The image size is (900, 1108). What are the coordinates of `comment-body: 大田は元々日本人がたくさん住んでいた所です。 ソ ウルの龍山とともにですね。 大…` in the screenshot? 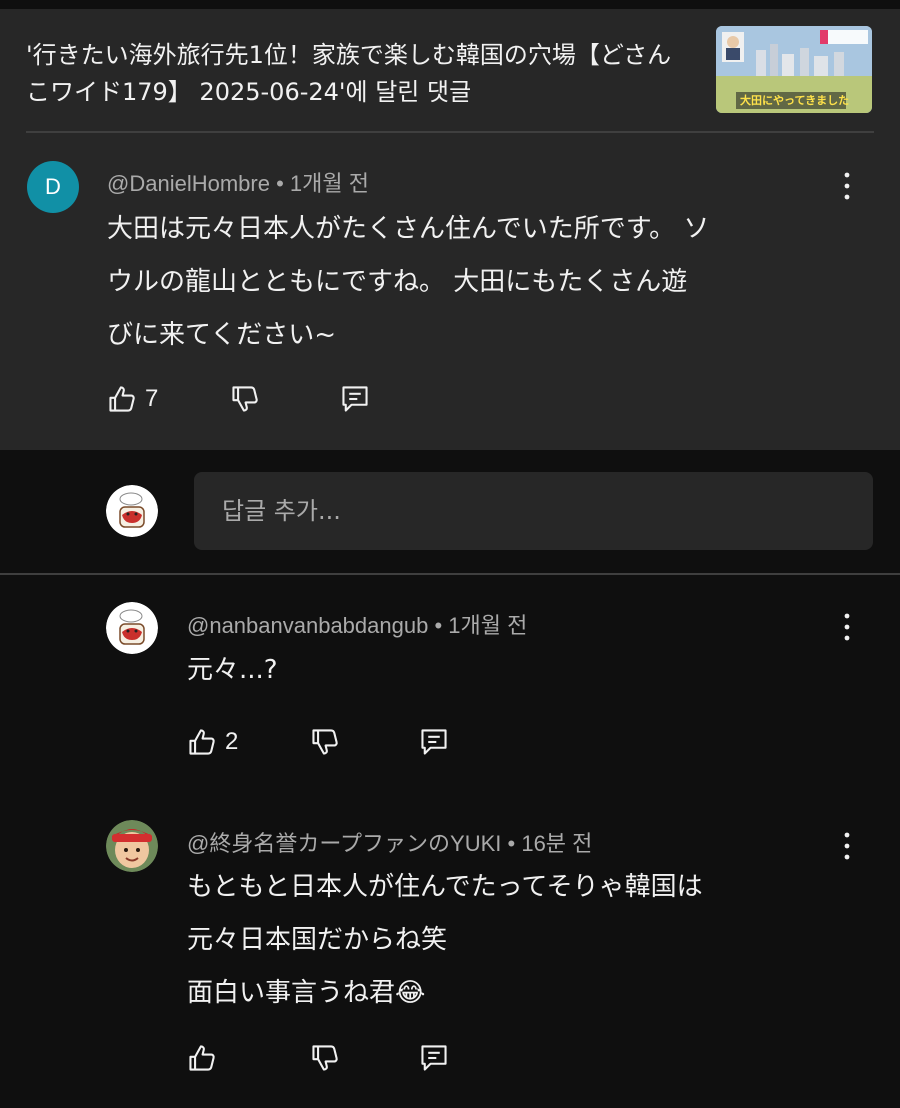 It's located at (477, 282).